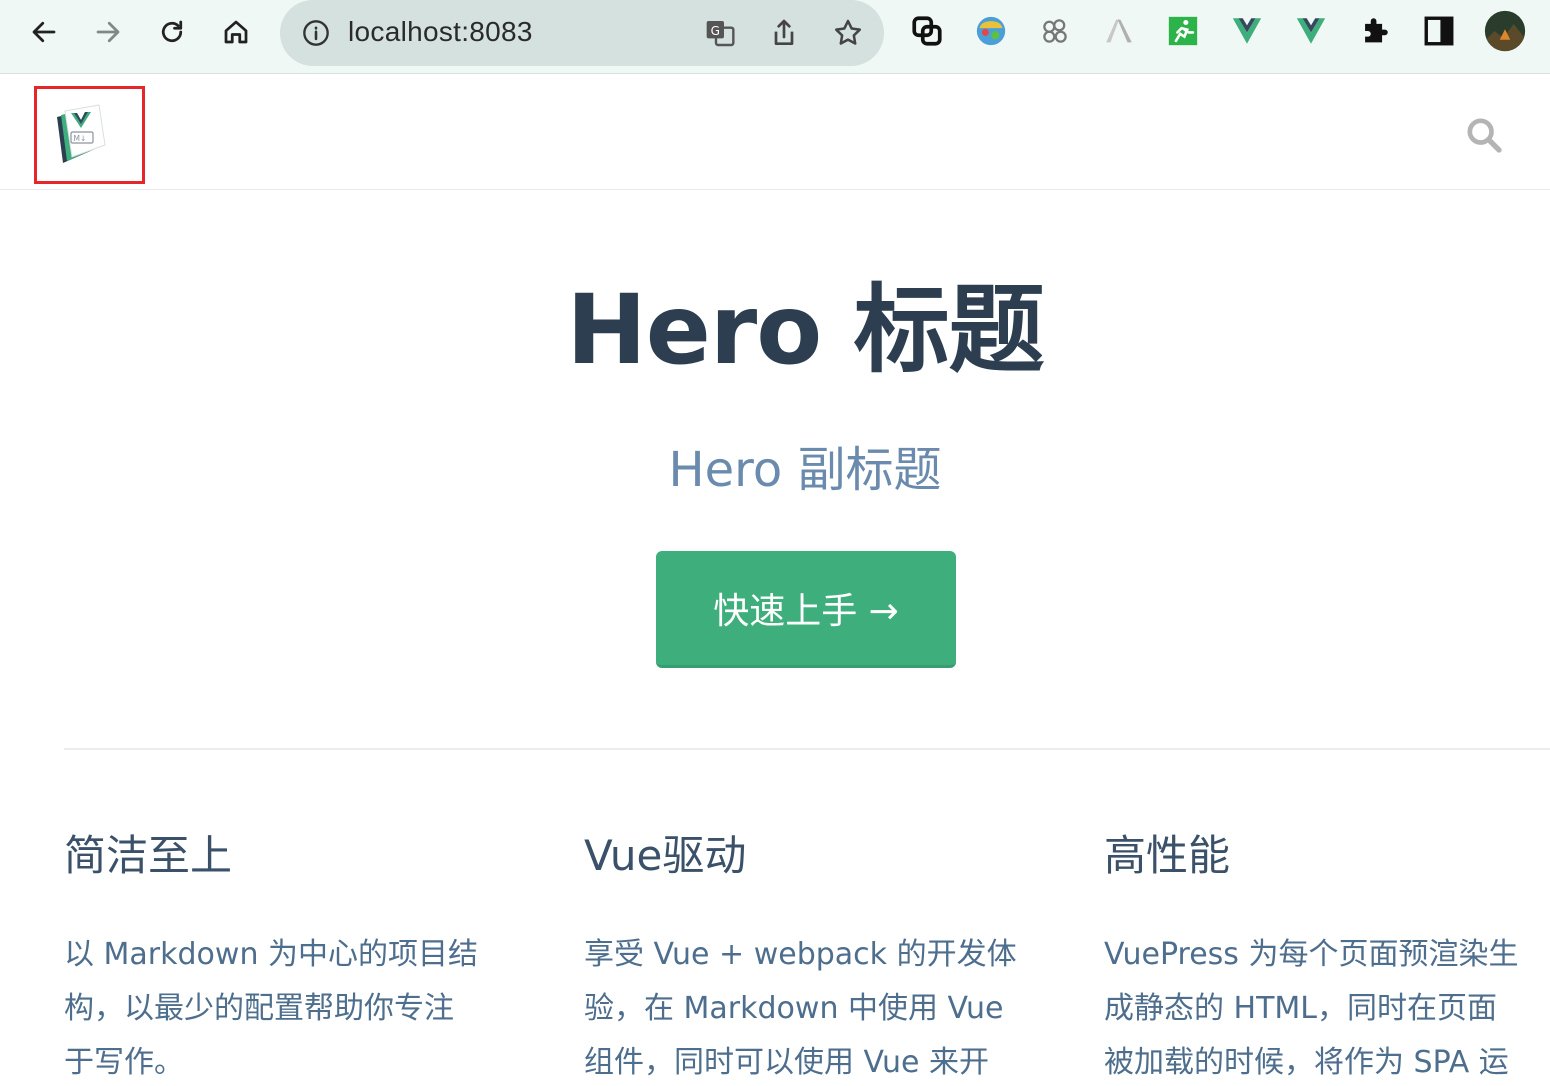  I want to click on link-extension-button, so click(927, 31).